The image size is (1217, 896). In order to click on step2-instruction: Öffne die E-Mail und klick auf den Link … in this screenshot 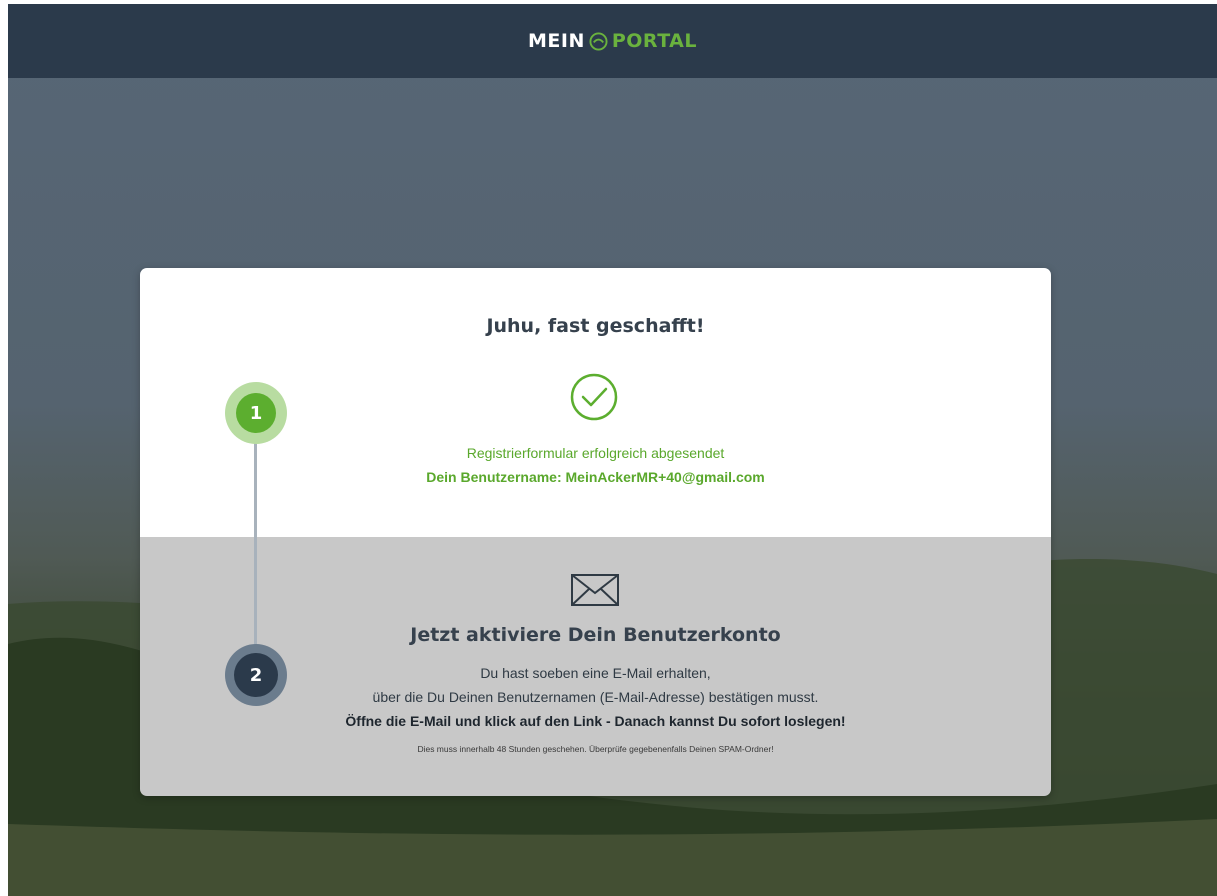, I will do `click(595, 721)`.